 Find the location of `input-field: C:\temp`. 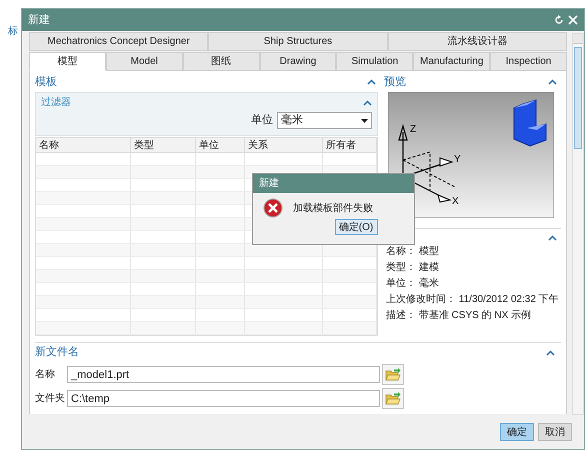

input-field: C:\temp is located at coordinates (223, 398).